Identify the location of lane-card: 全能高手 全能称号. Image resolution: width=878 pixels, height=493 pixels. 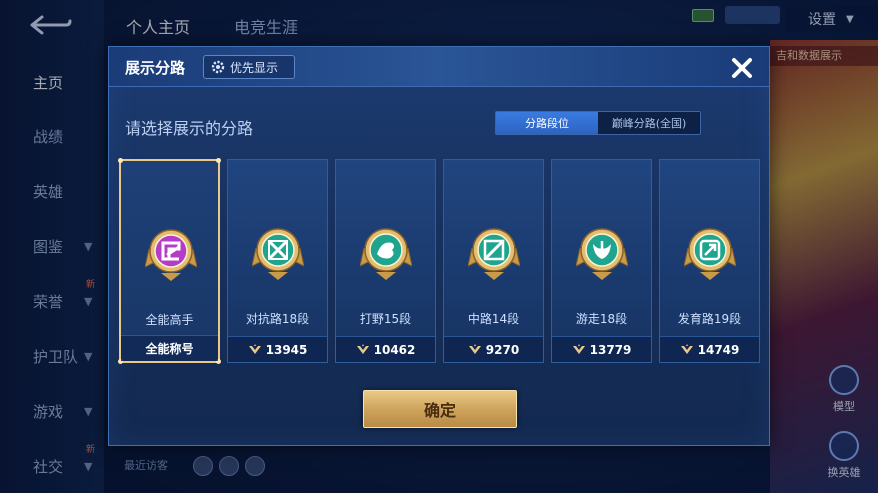
(169, 261).